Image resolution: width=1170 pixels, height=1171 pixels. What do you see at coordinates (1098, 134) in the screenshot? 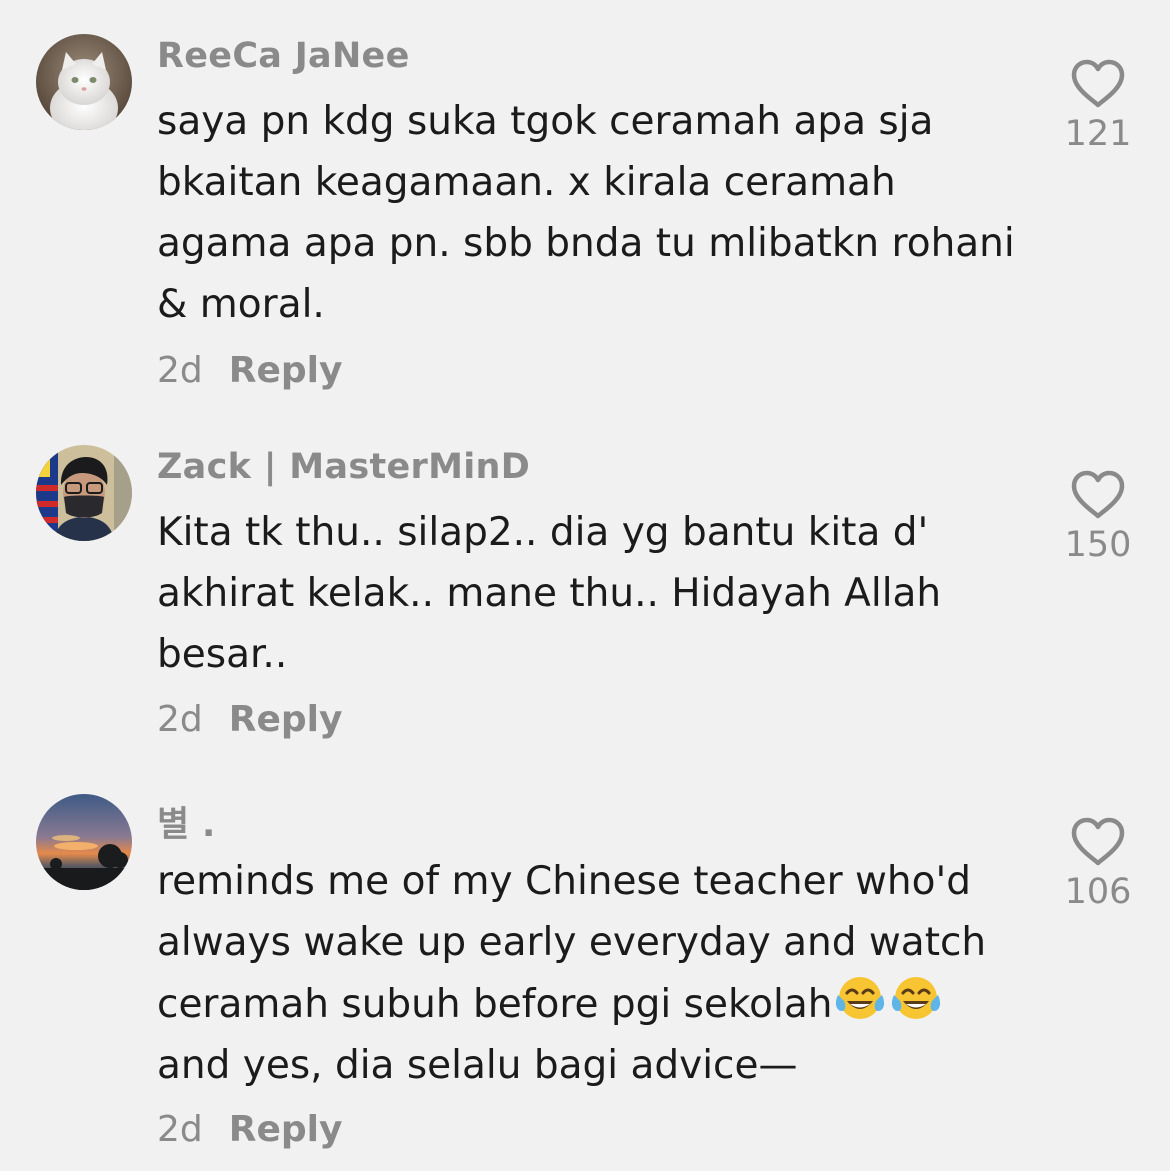
I see `like-count: 121` at bounding box center [1098, 134].